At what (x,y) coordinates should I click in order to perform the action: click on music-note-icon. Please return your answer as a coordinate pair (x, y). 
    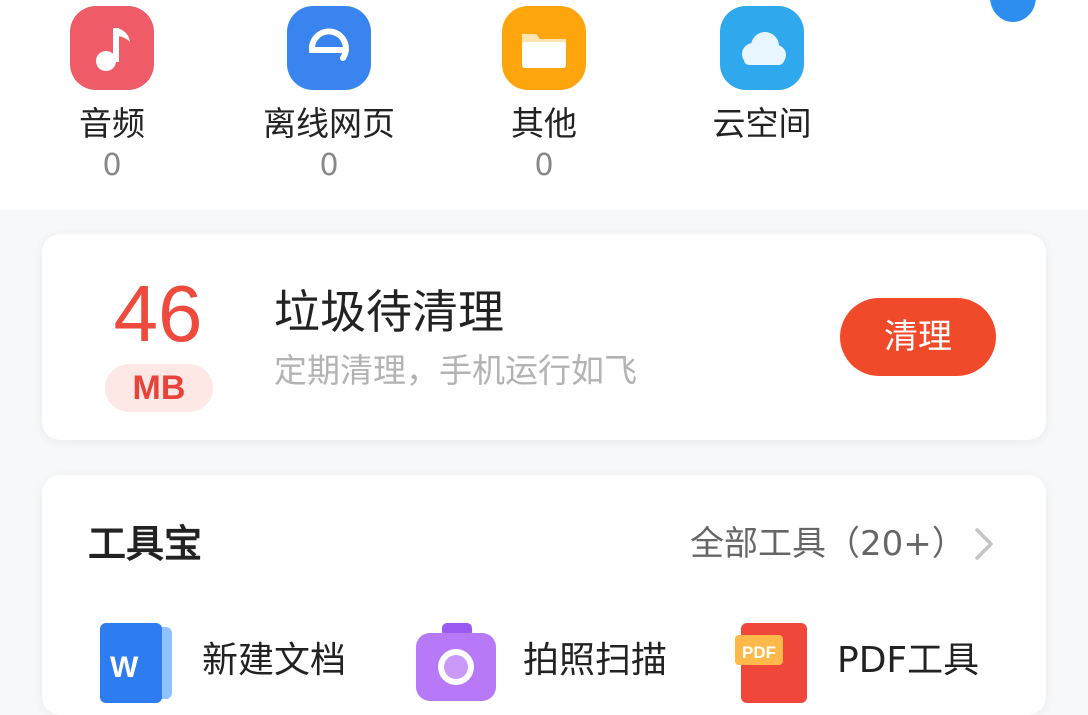
    Looking at the image, I should click on (112, 48).